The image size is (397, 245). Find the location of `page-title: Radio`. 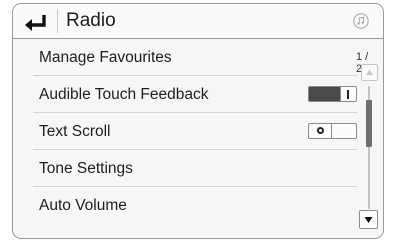

page-title: Radio is located at coordinates (91, 20).